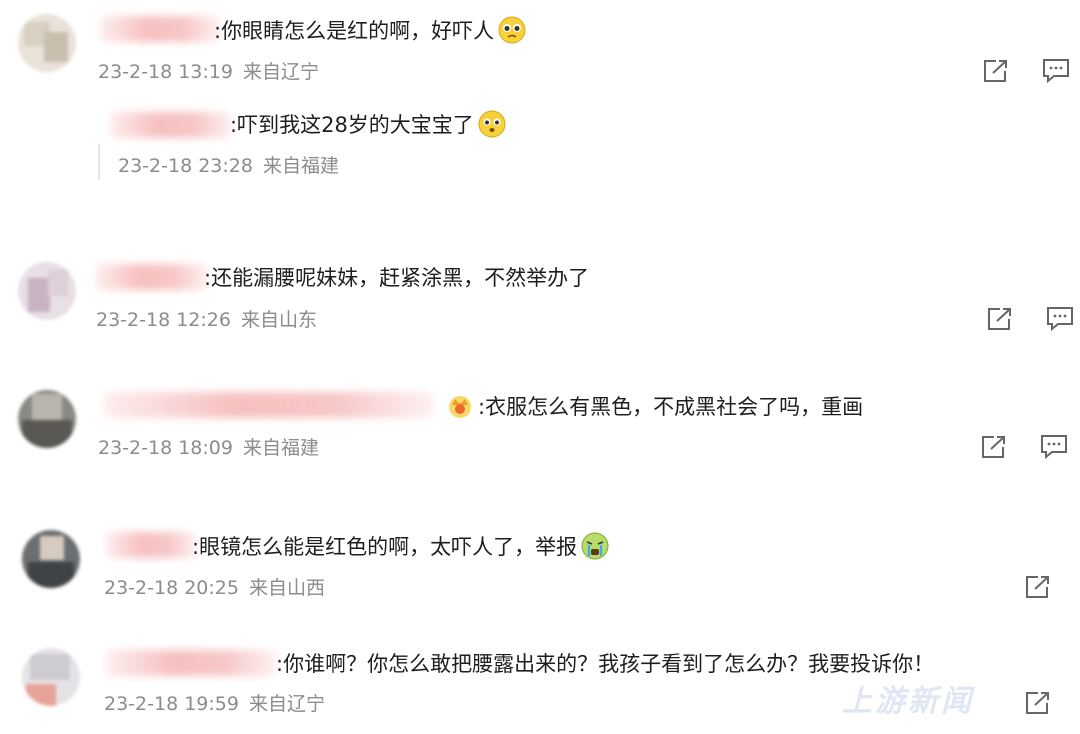 This screenshot has height=734, width=1080. What do you see at coordinates (540, 305) in the screenshot?
I see `comment-item: :还能漏腰呢妹妹，赶紧涂黑，不然举办了 23-2-18 12:26 来自山东` at bounding box center [540, 305].